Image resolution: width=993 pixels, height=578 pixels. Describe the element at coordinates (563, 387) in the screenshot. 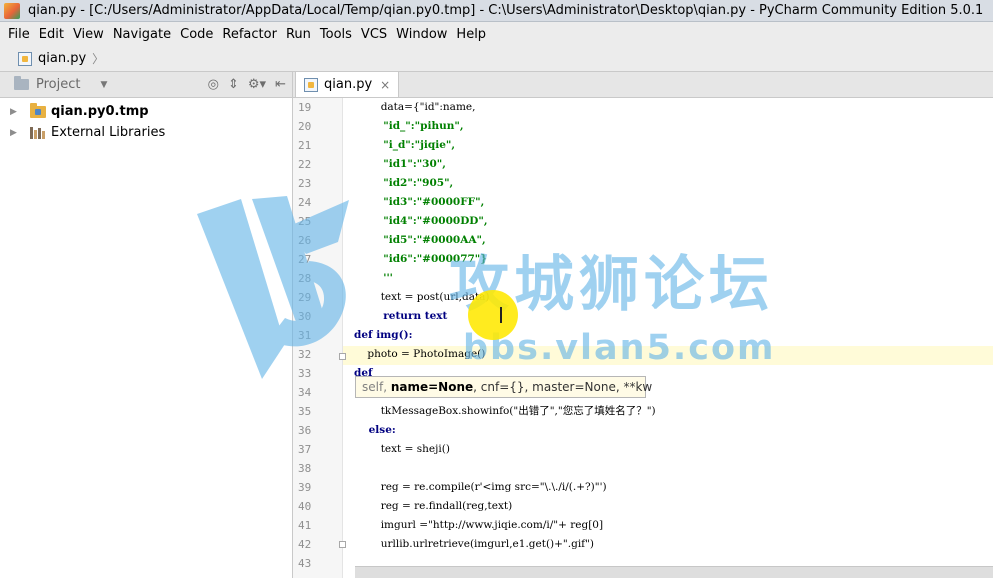

I see `tooltip-param-rest: , cnf={}, master=None, **kw` at that location.